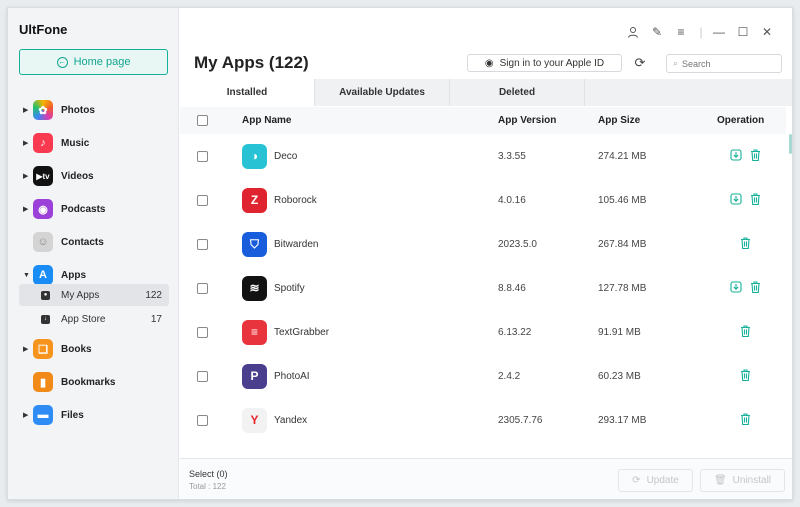 This screenshot has height=507, width=800. What do you see at coordinates (43, 382) in the screenshot?
I see `bookmark-icon: ▮` at bounding box center [43, 382].